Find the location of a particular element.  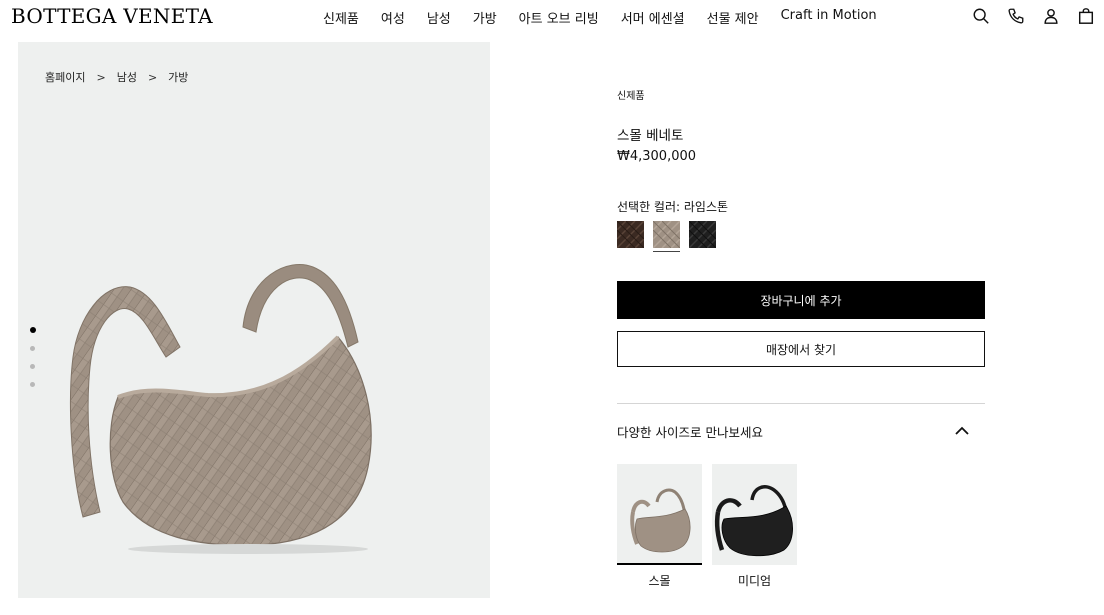

color-swatches is located at coordinates (666, 236).